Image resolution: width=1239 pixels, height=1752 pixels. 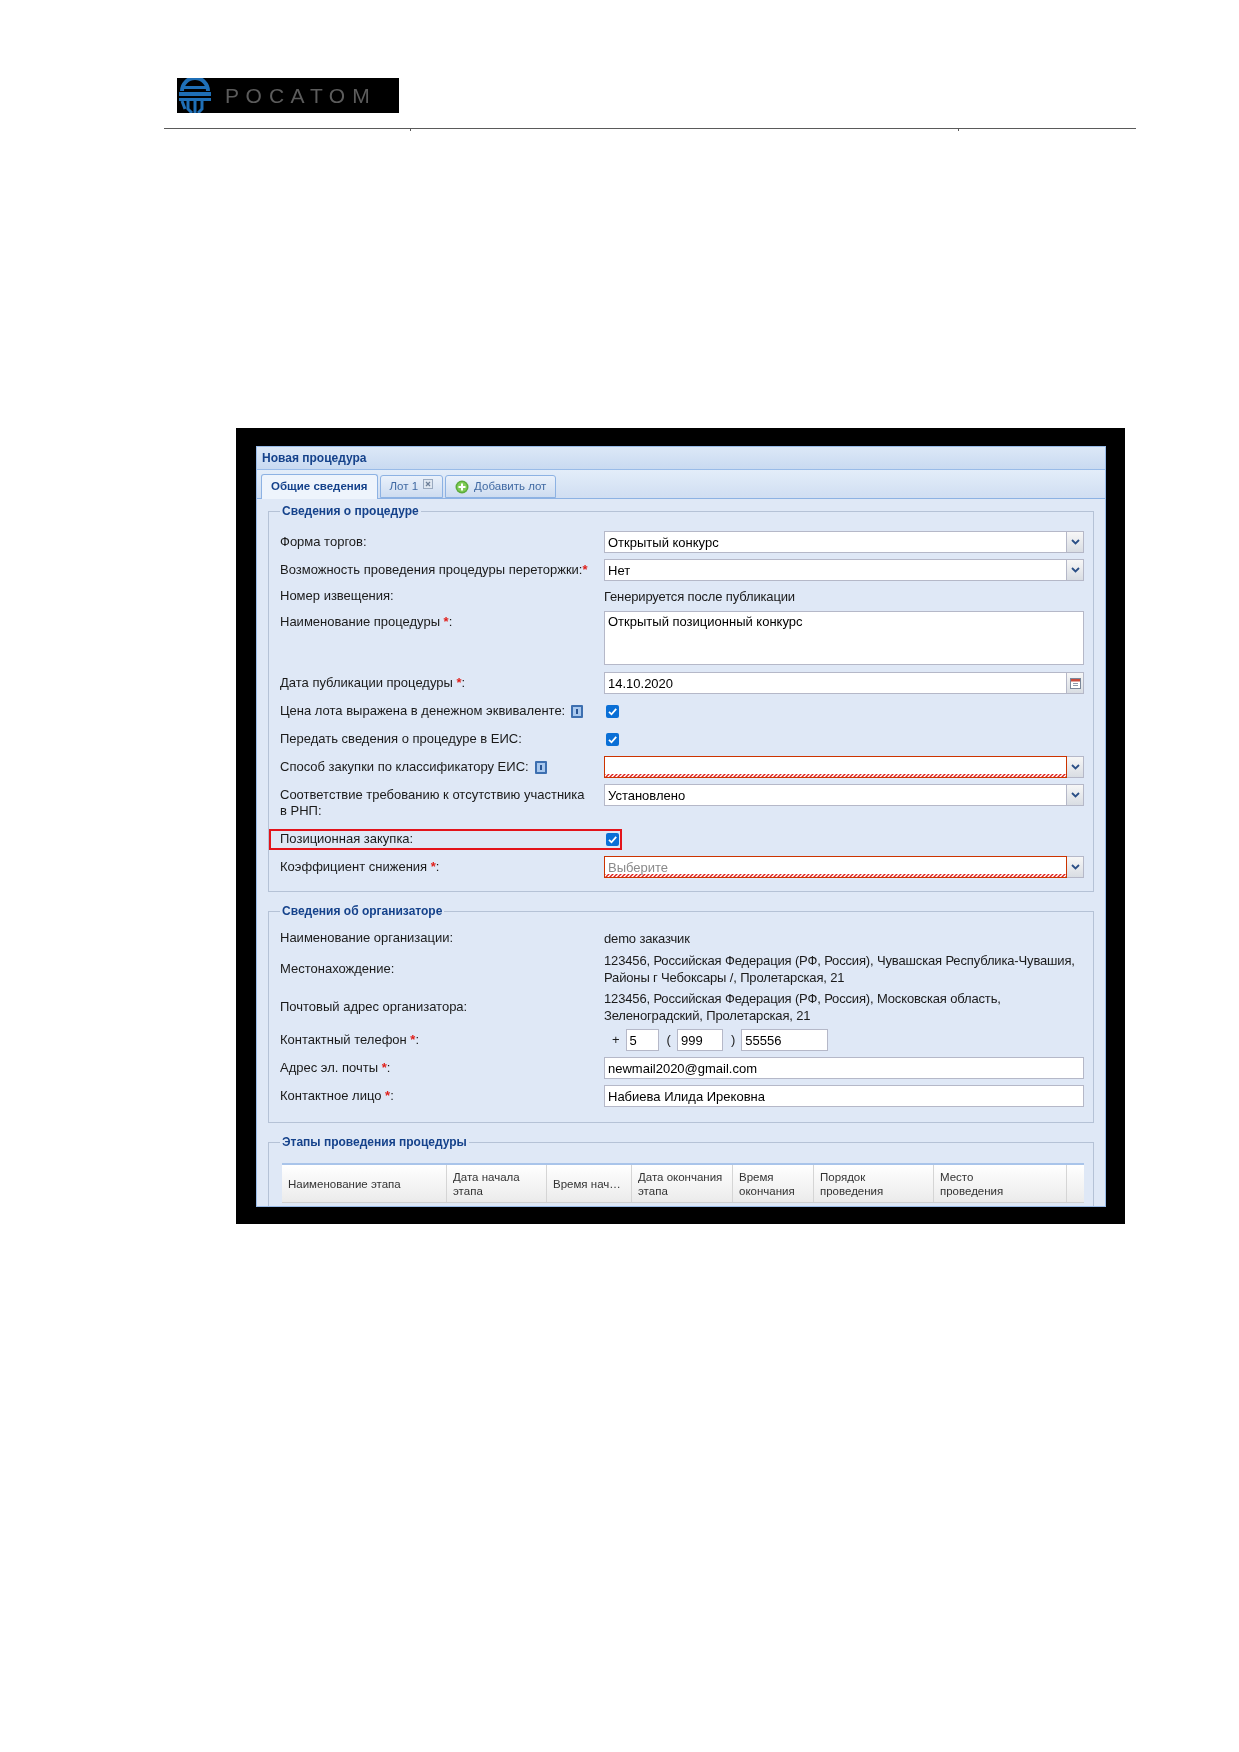 I want to click on field-label: Соответствие требованию к отсутствию участника в РНП:, so click(x=433, y=803).